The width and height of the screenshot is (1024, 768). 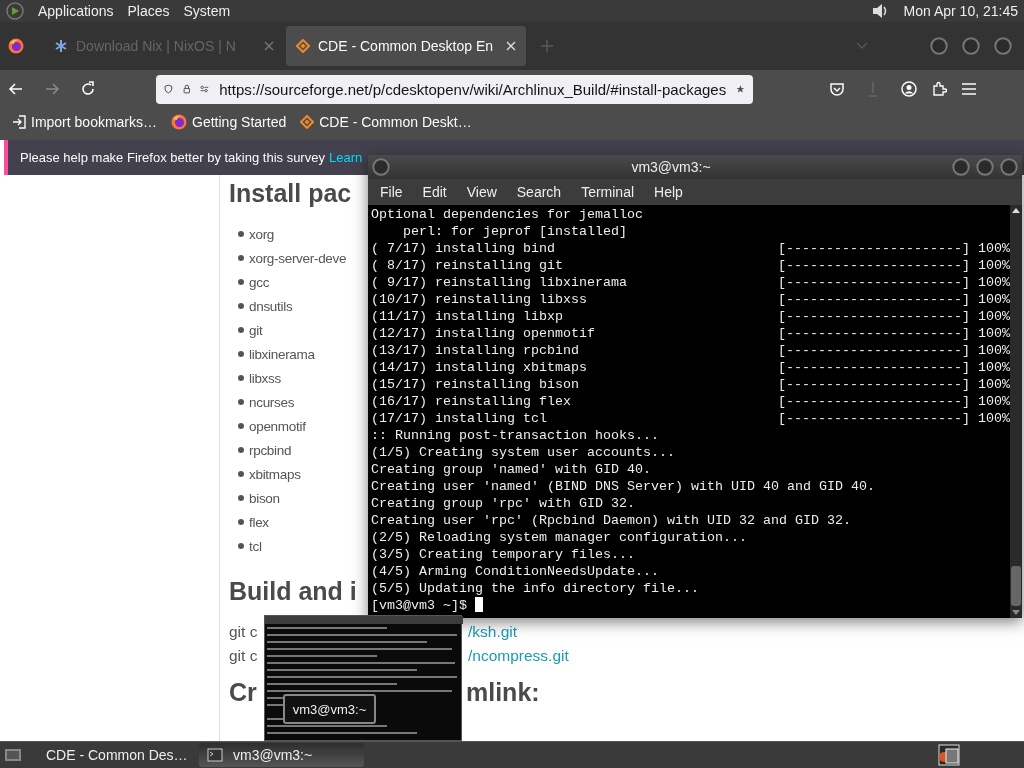 What do you see at coordinates (1016, 613) in the screenshot?
I see `scroll-down-icon` at bounding box center [1016, 613].